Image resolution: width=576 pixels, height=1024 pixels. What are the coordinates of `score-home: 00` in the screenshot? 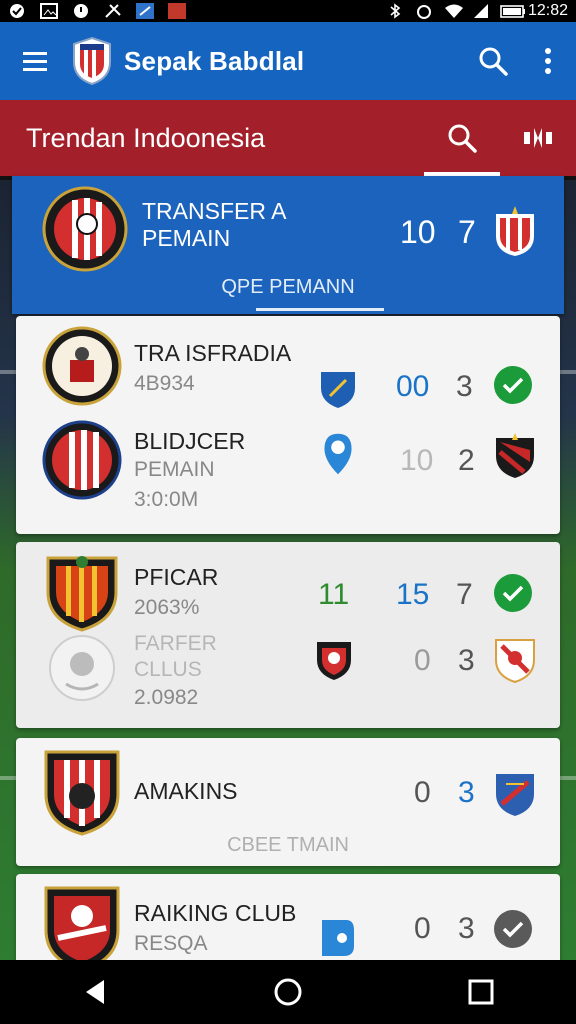 It's located at (413, 386).